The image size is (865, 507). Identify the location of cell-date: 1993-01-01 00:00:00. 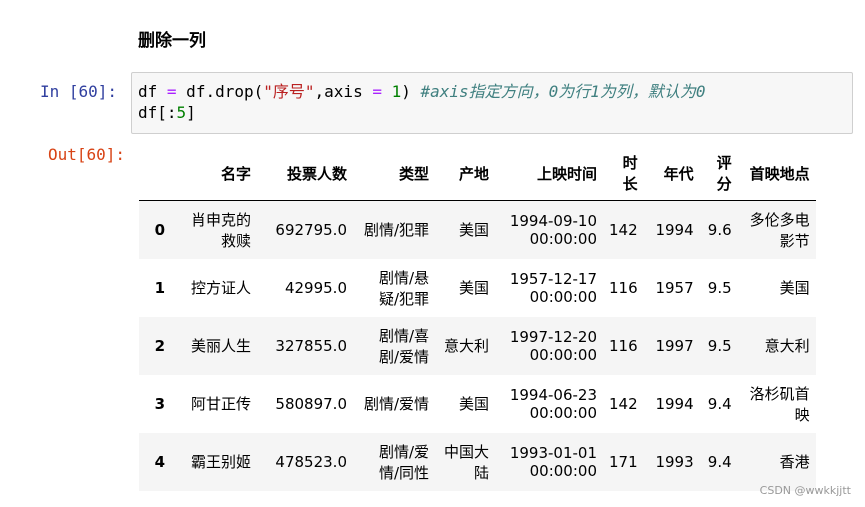
(553, 461).